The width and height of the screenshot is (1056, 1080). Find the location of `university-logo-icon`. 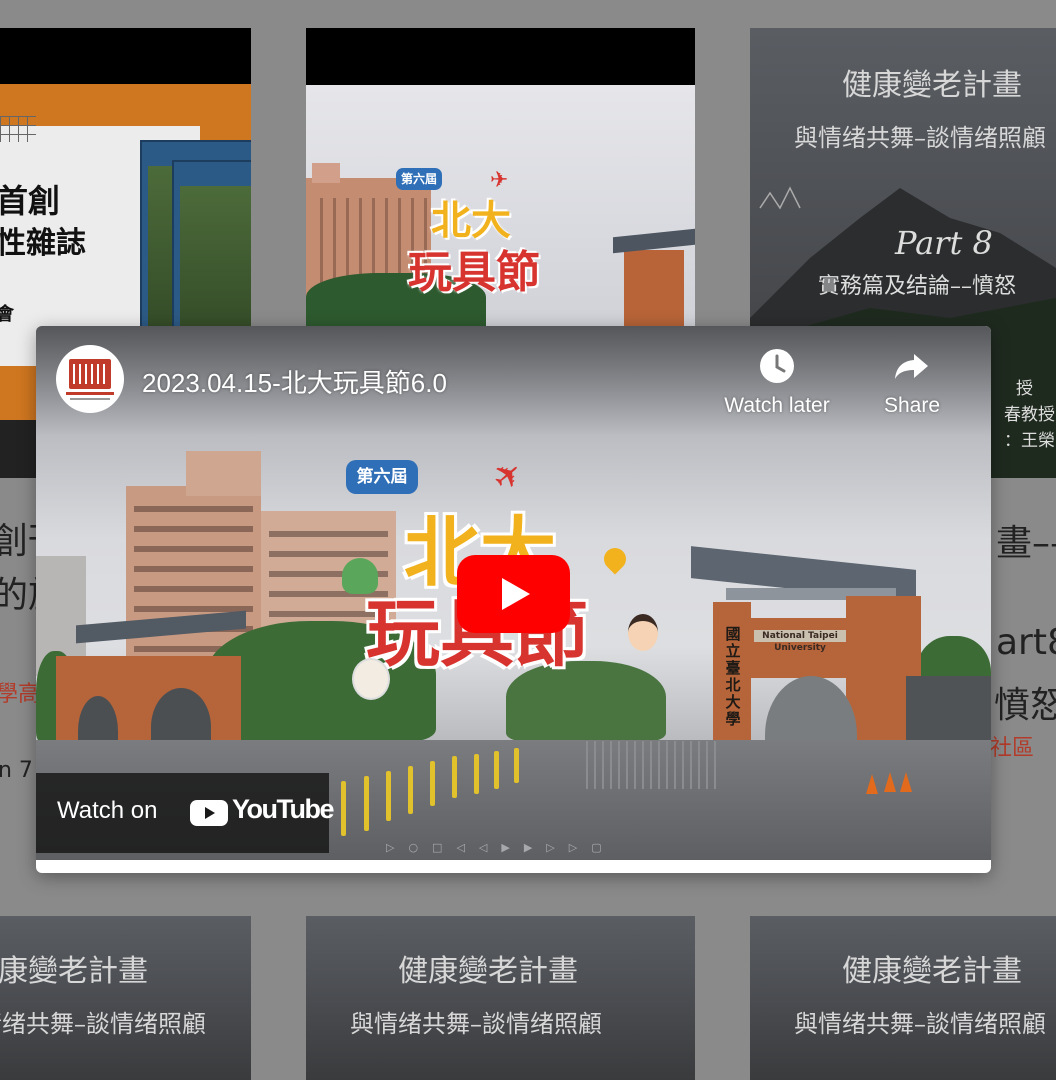

university-logo-icon is located at coordinates (90, 374).